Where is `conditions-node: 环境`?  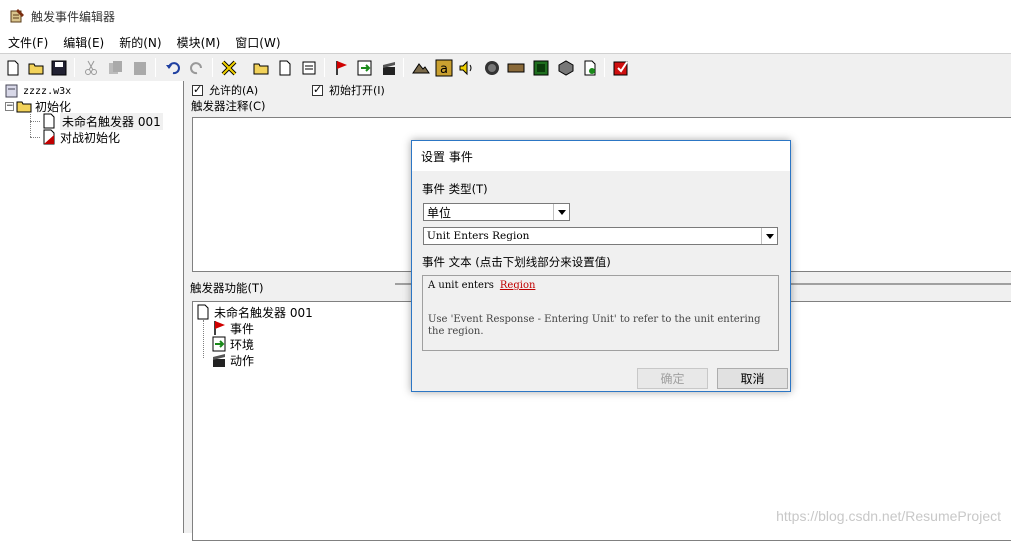 conditions-node: 环境 is located at coordinates (232, 344).